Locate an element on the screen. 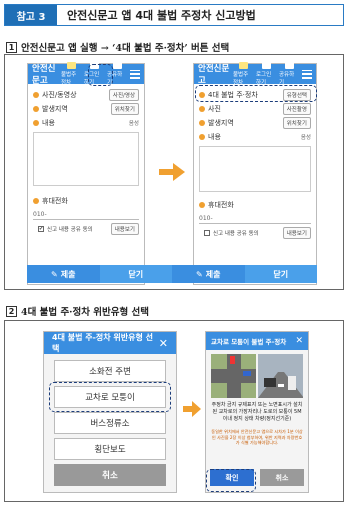 Image resolution: width=350 pixels, height=507 pixels. agree-checkbox: ✔ is located at coordinates (41, 229).